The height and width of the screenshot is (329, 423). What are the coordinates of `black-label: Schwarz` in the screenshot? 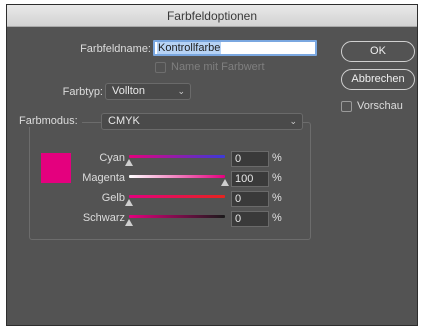 It's located at (103, 218).